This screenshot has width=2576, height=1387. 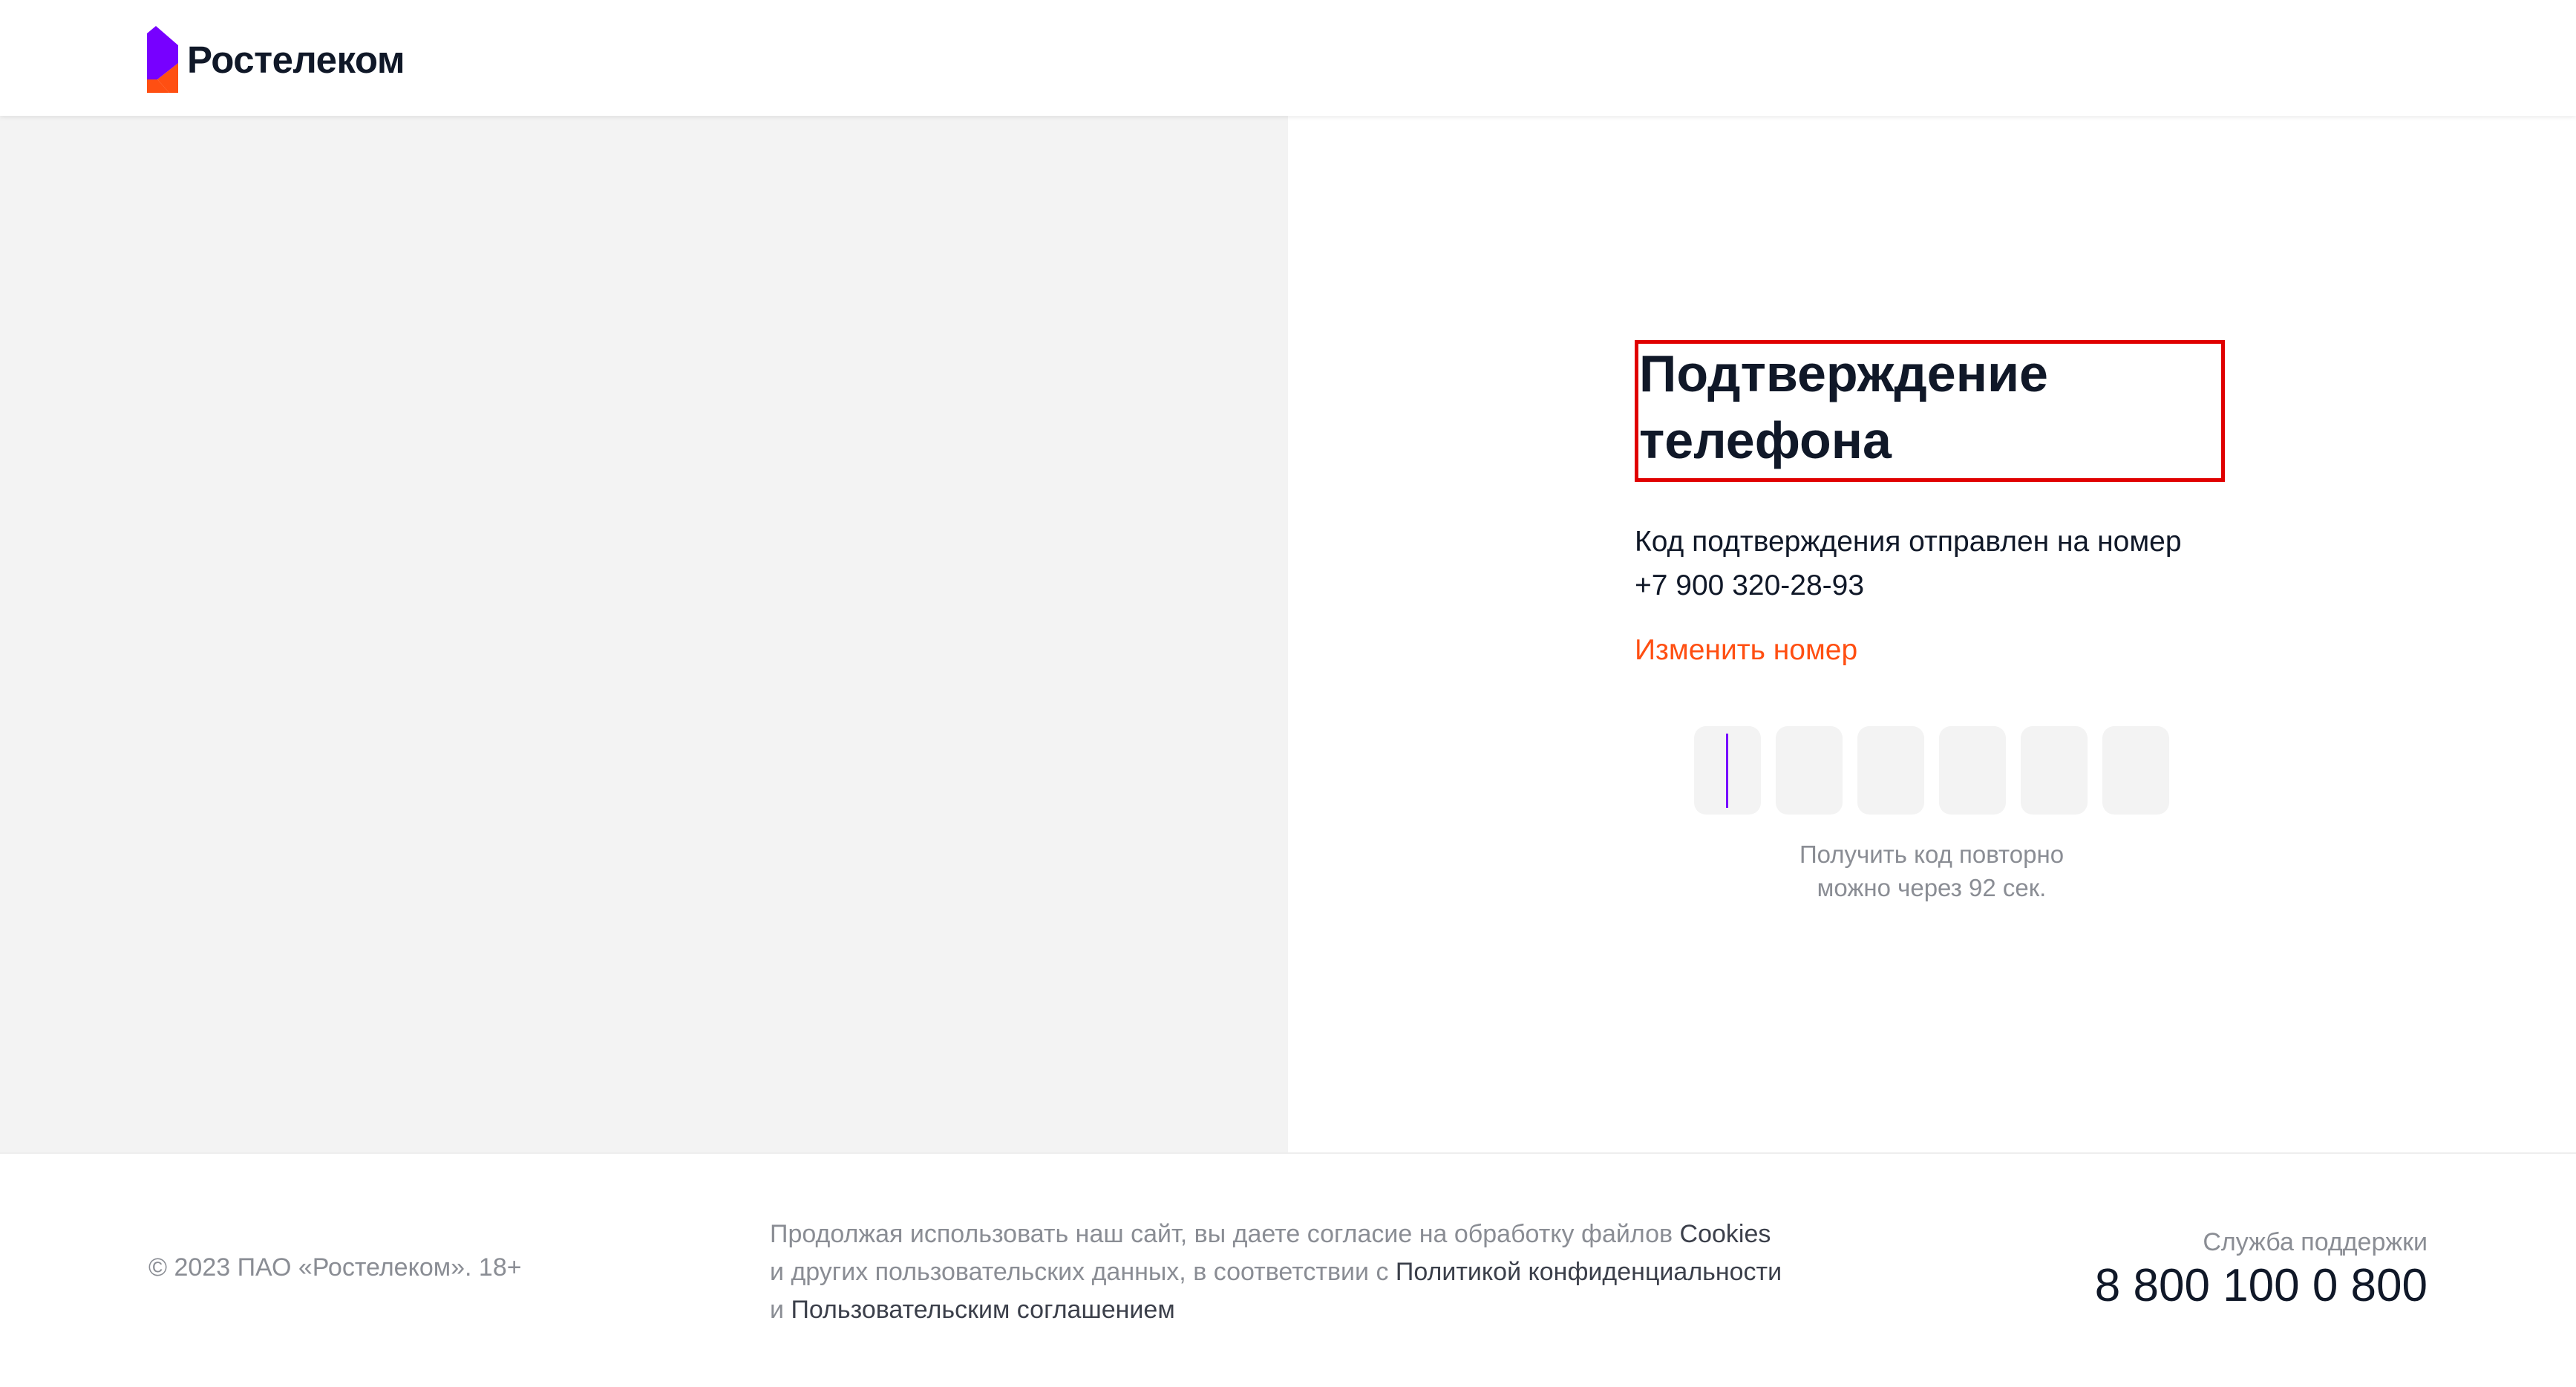 I want to click on text-caret, so click(x=1727, y=771).